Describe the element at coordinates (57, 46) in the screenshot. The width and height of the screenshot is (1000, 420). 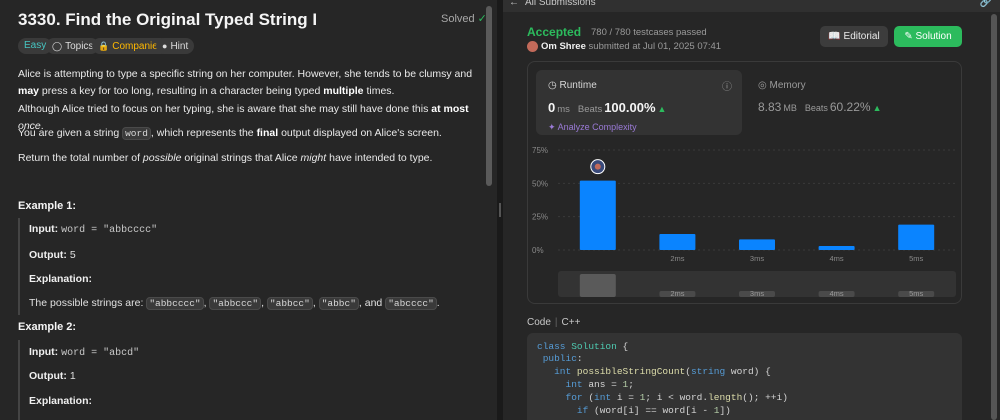
I see `tag-icon: ◯` at that location.